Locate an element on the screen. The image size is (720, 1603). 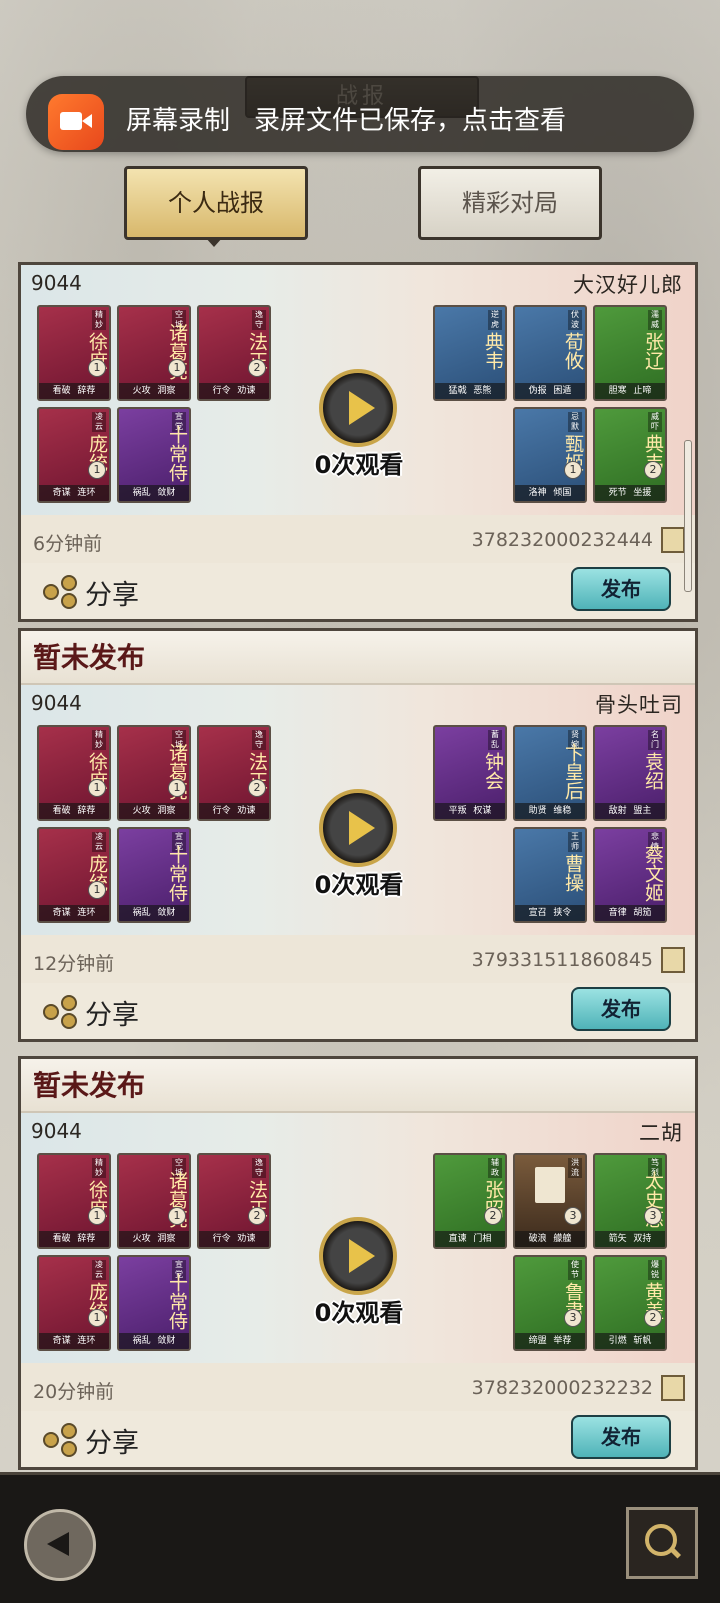
back-button is located at coordinates (60, 1545).